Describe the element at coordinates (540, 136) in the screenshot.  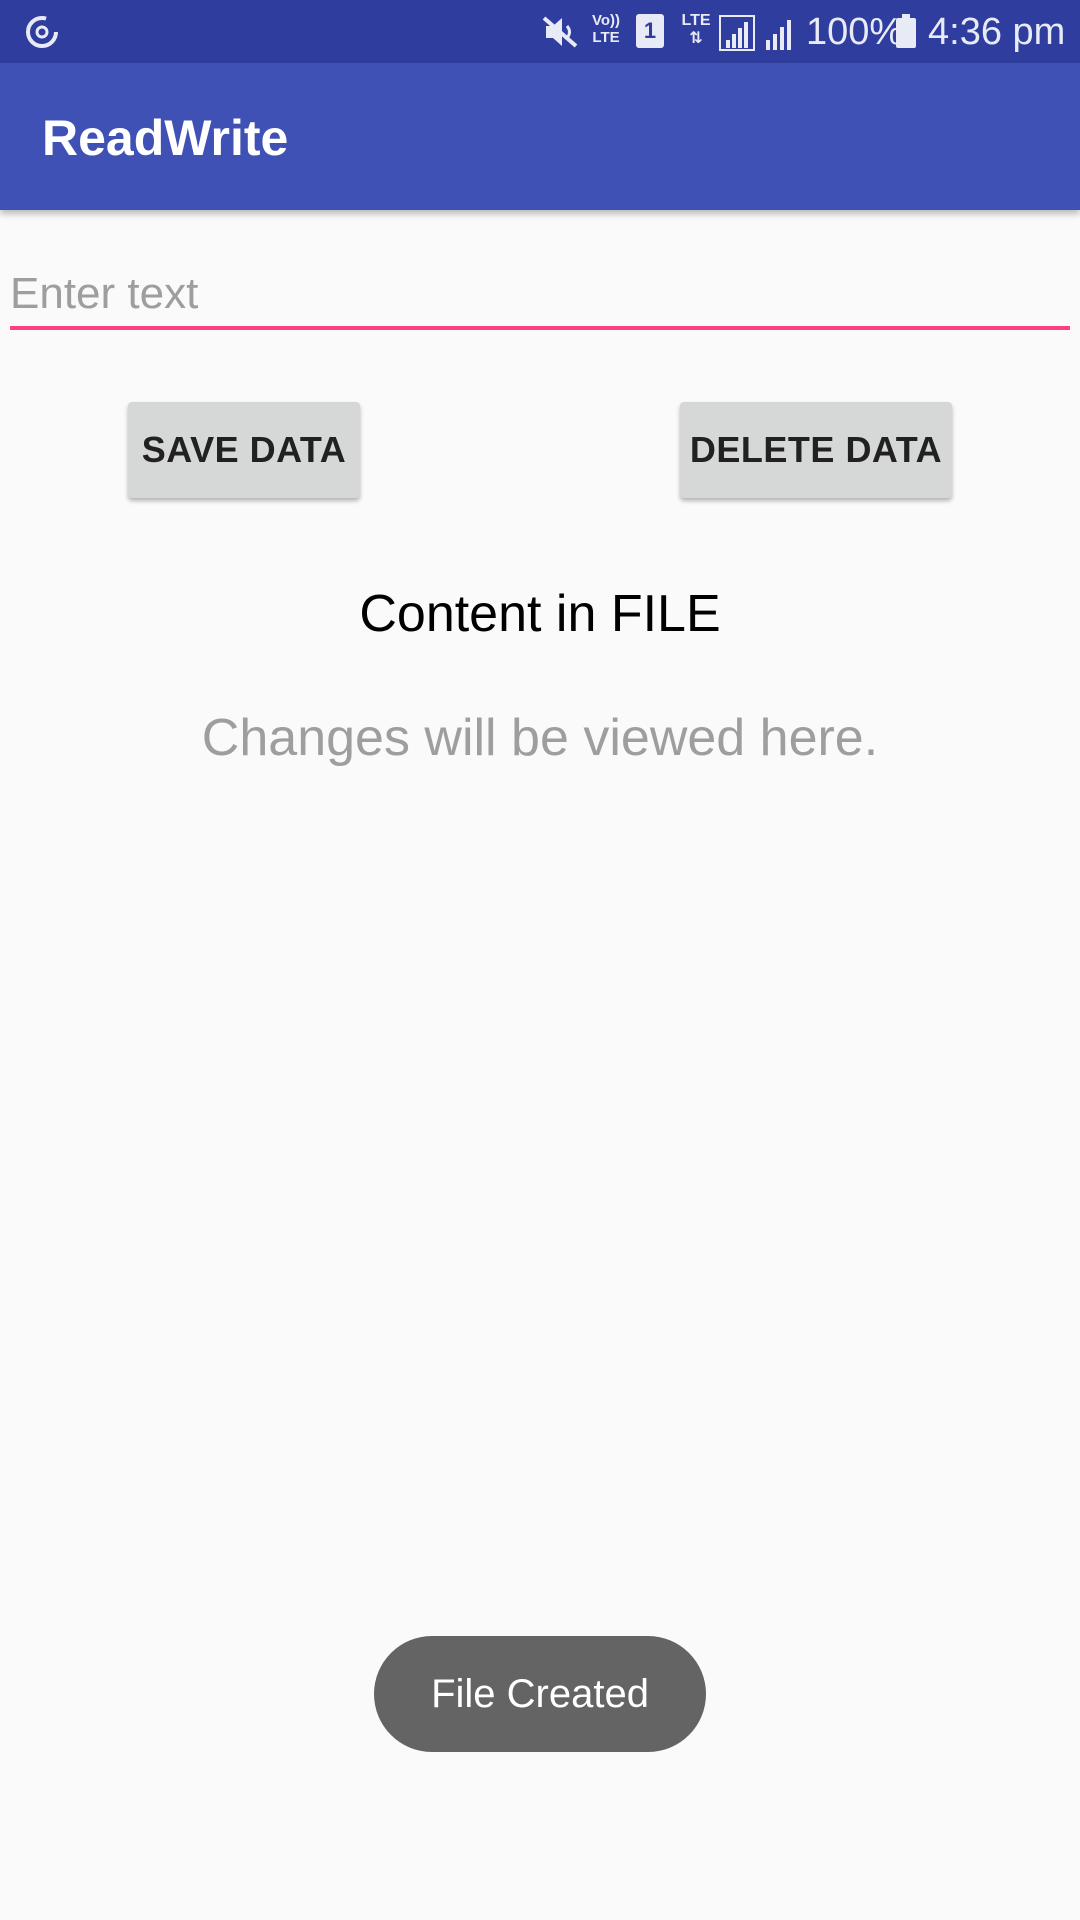
I see `app-bar: ReadWrite` at that location.